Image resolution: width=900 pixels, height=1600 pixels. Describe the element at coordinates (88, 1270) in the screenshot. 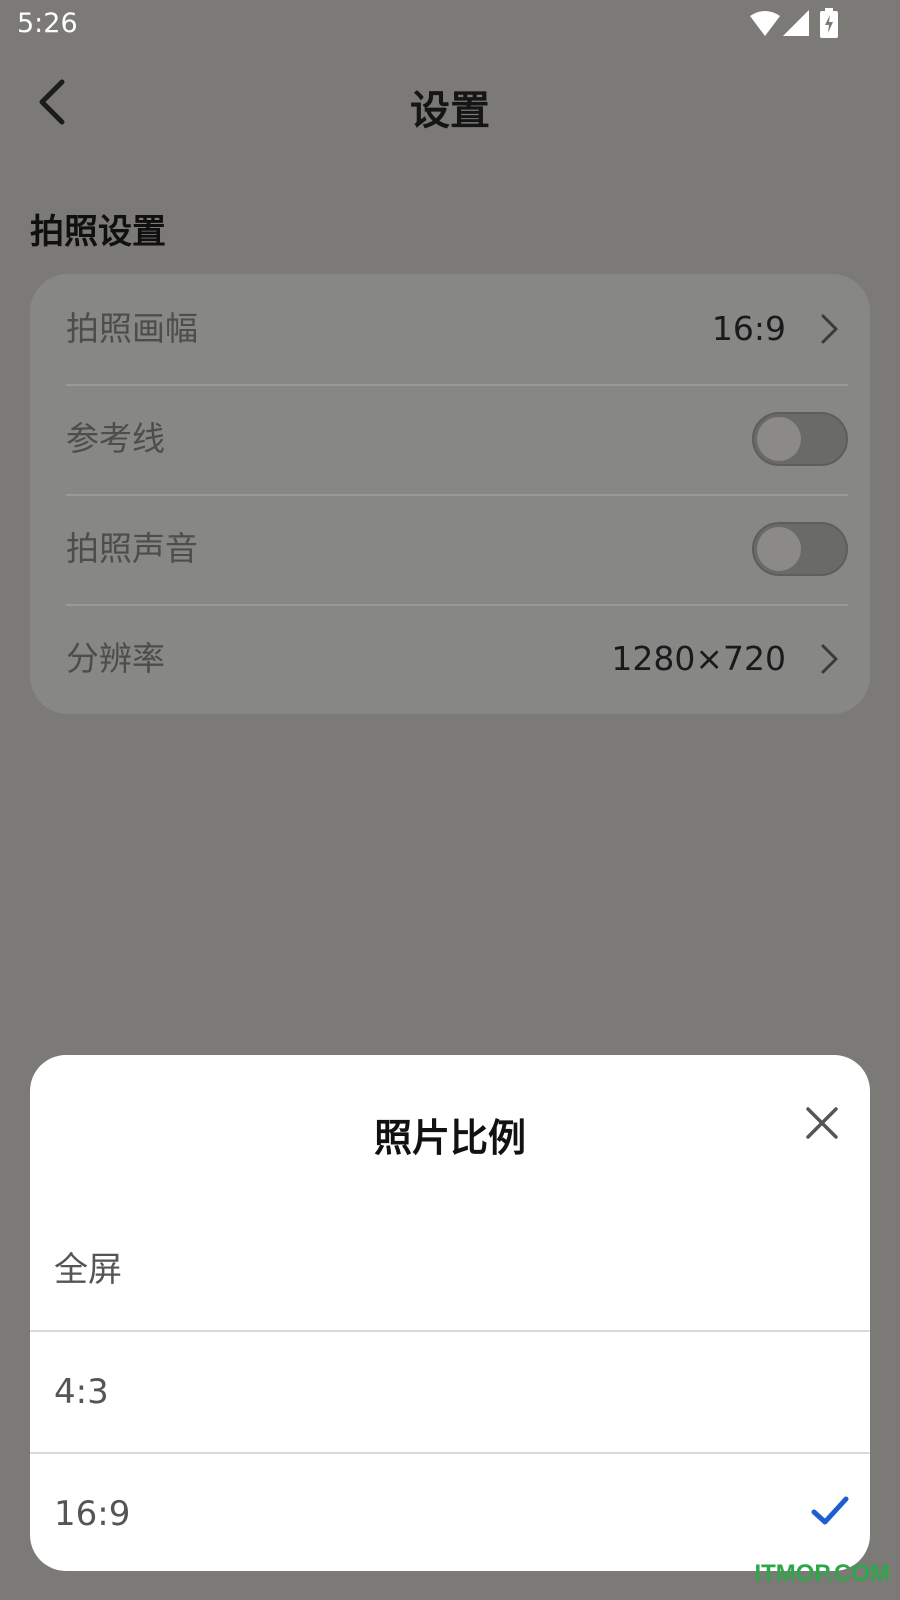

I see `option-label: 全屏` at that location.